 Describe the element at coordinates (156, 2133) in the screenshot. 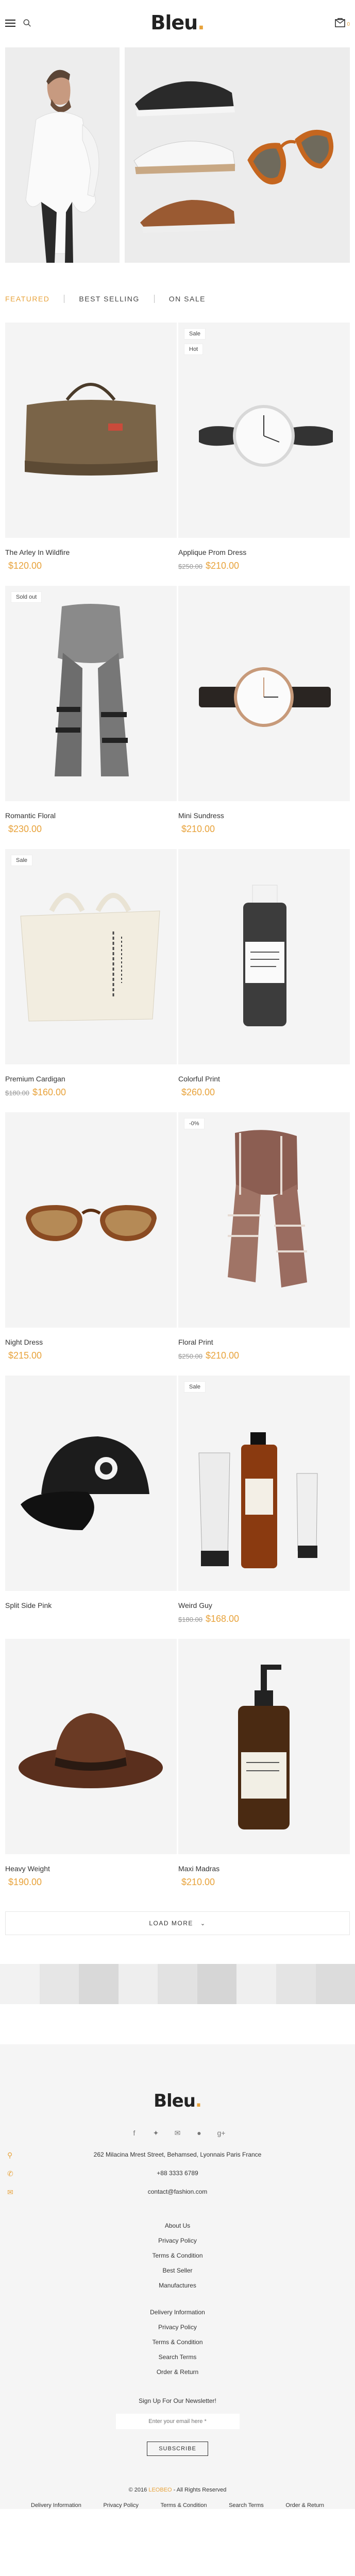

I see `twitter-icon: ✦` at that location.